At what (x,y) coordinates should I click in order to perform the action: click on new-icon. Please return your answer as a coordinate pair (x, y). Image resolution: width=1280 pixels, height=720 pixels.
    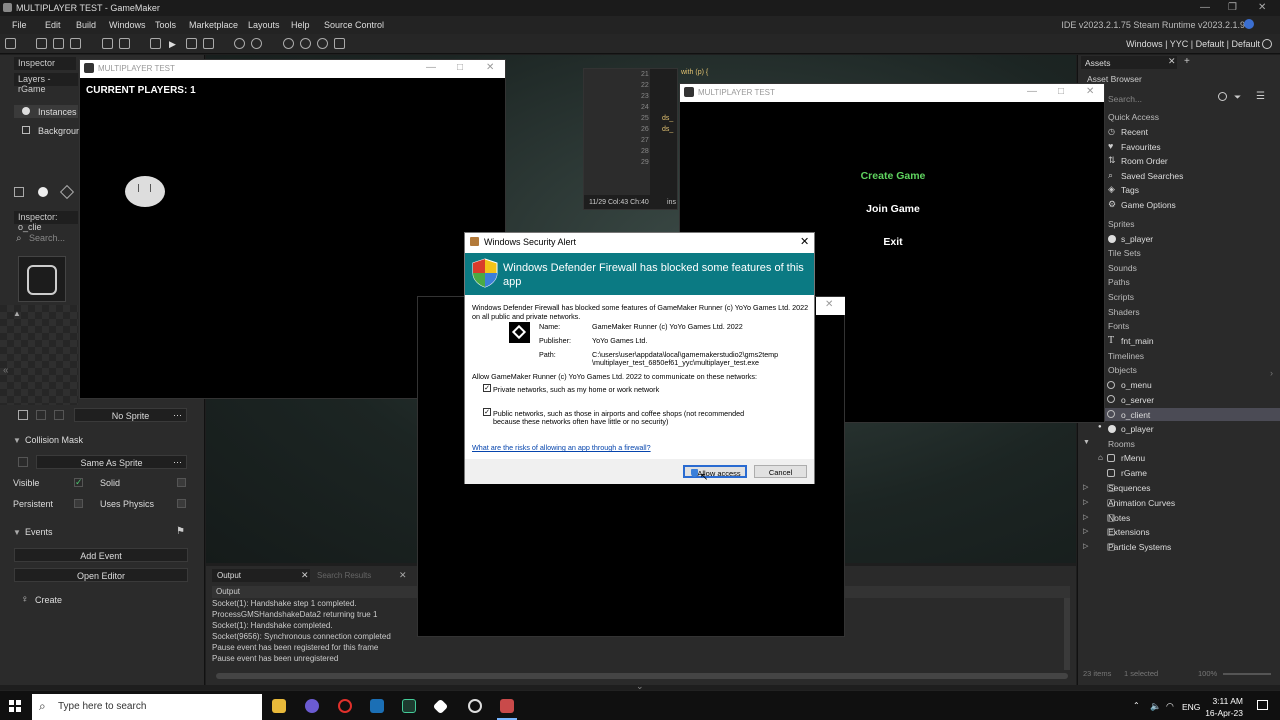
    Looking at the image, I should click on (41, 43).